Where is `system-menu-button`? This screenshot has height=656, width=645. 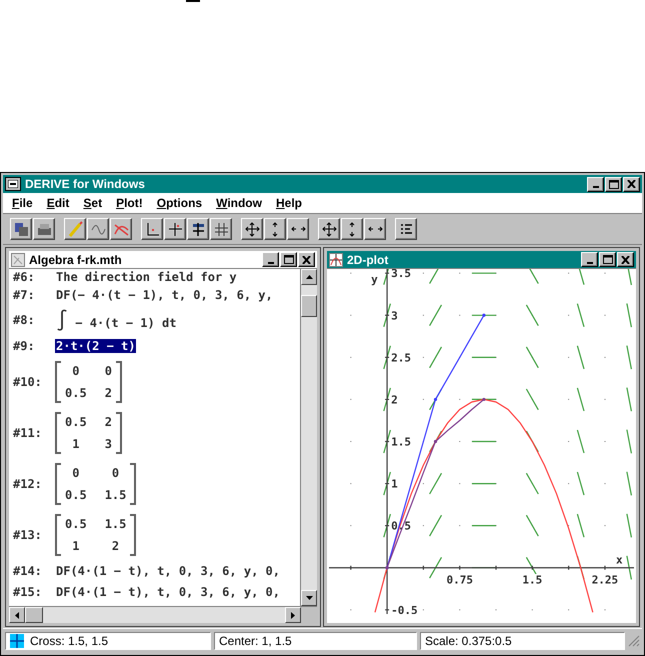
system-menu-button is located at coordinates (13, 184).